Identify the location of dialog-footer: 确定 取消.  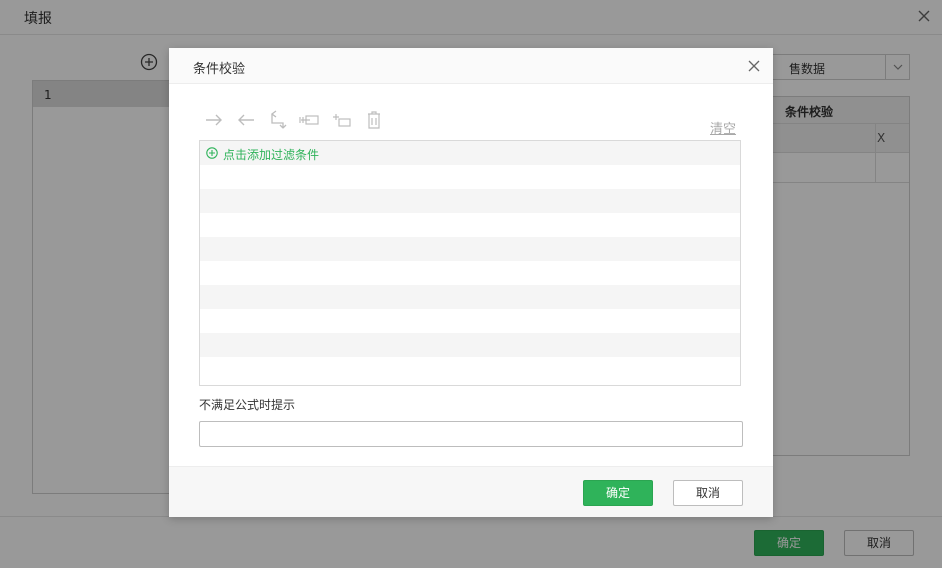
(471, 491).